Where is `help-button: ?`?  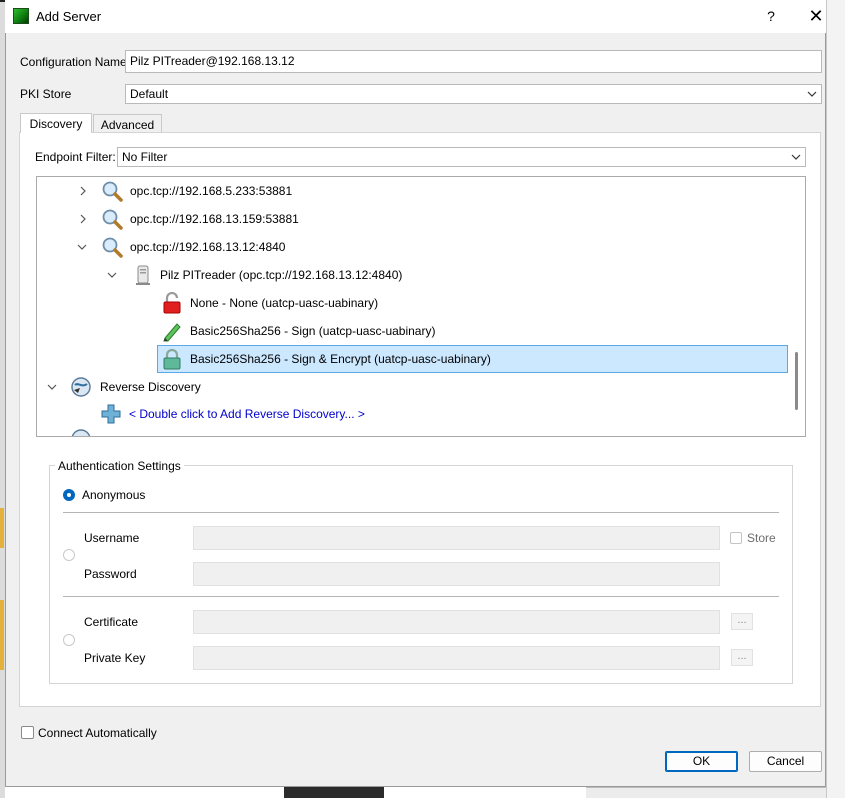
help-button: ? is located at coordinates (771, 16).